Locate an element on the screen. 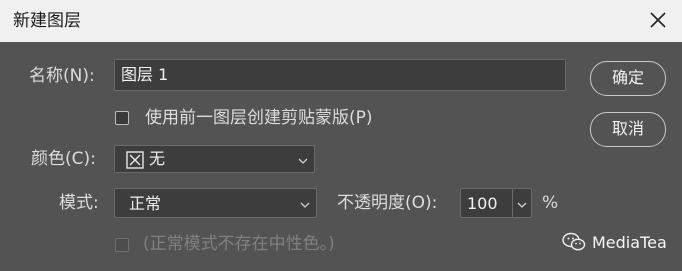 This screenshot has height=271, width=682. dialog-title: 新建图层 is located at coordinates (47, 21).